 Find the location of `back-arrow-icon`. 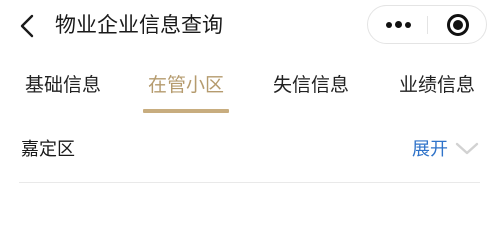

back-arrow-icon is located at coordinates (27, 26).